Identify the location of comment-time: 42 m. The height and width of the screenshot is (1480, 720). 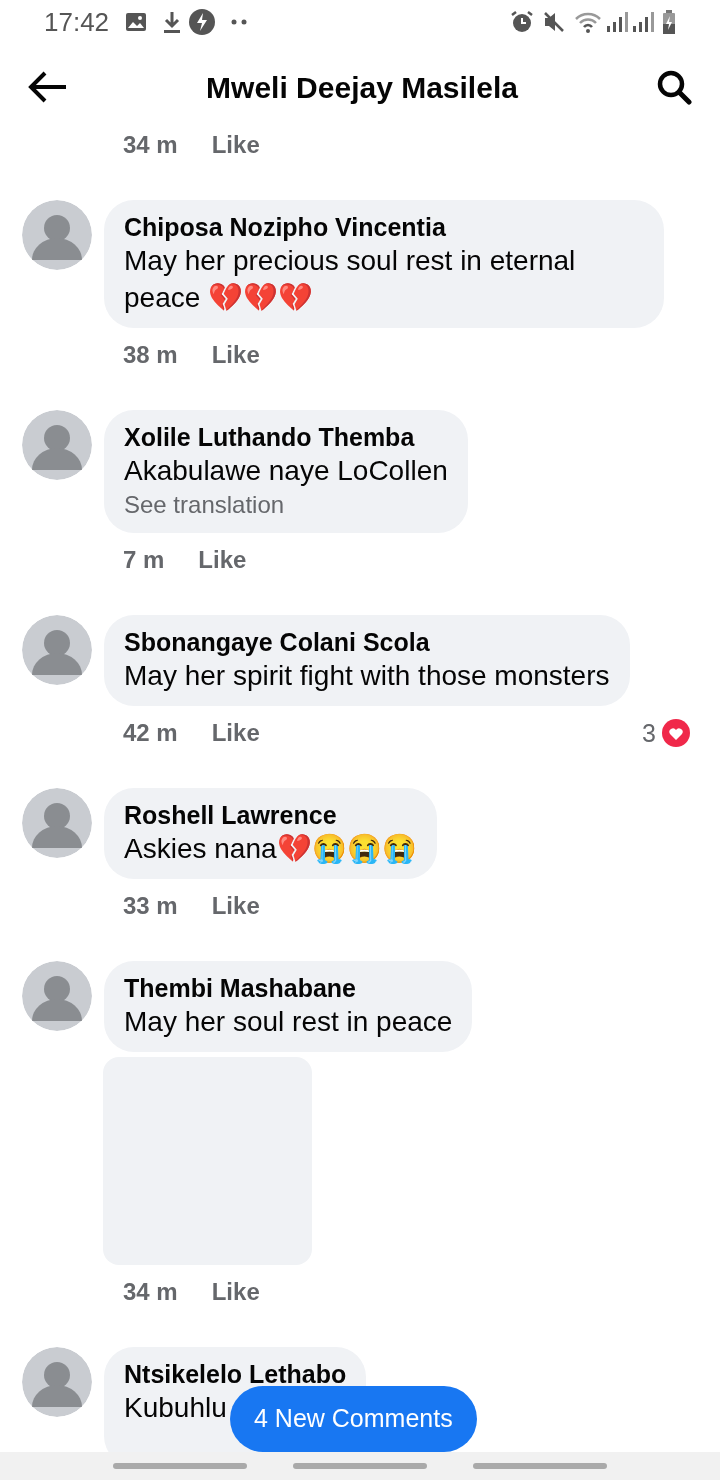
(150, 733).